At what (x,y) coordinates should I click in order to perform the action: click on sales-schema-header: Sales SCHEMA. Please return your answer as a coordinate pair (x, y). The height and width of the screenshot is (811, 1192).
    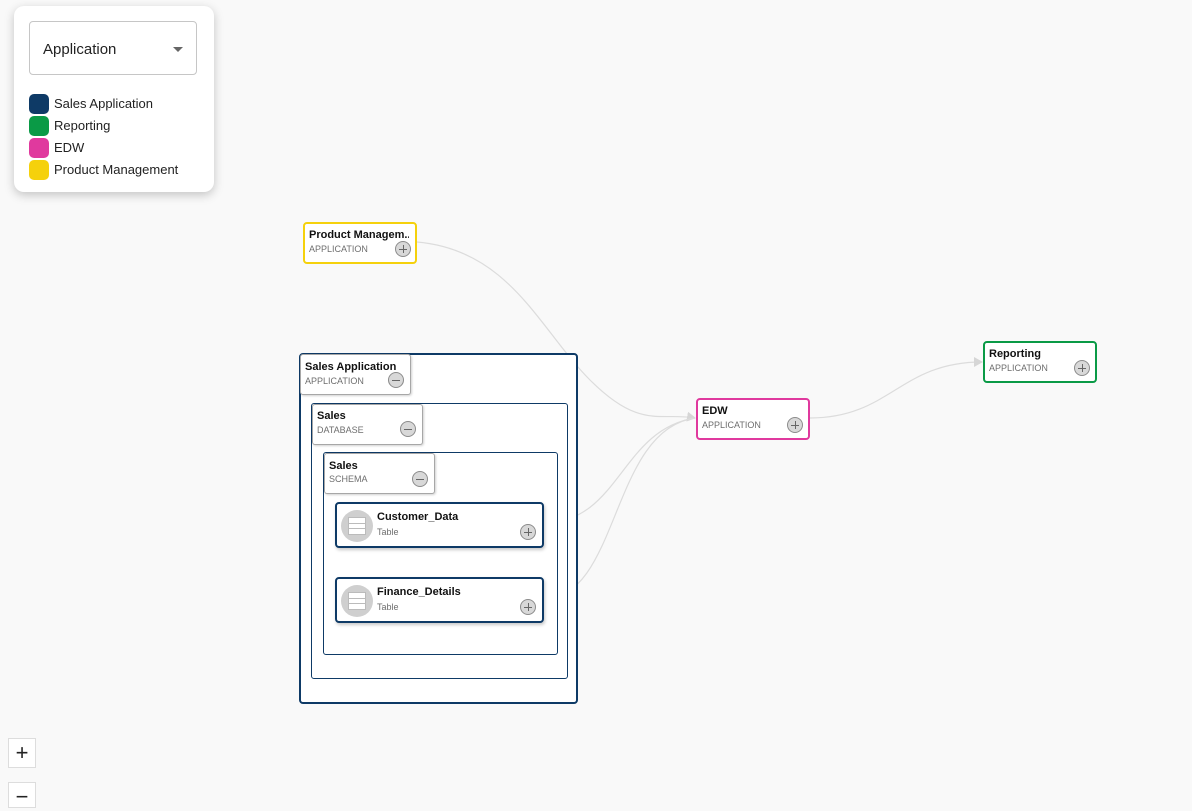
    Looking at the image, I should click on (379, 473).